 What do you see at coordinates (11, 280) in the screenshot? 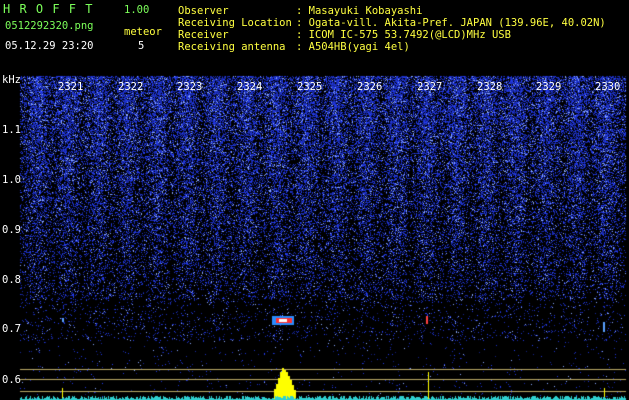
I see `freq-tick: 0.8` at bounding box center [11, 280].